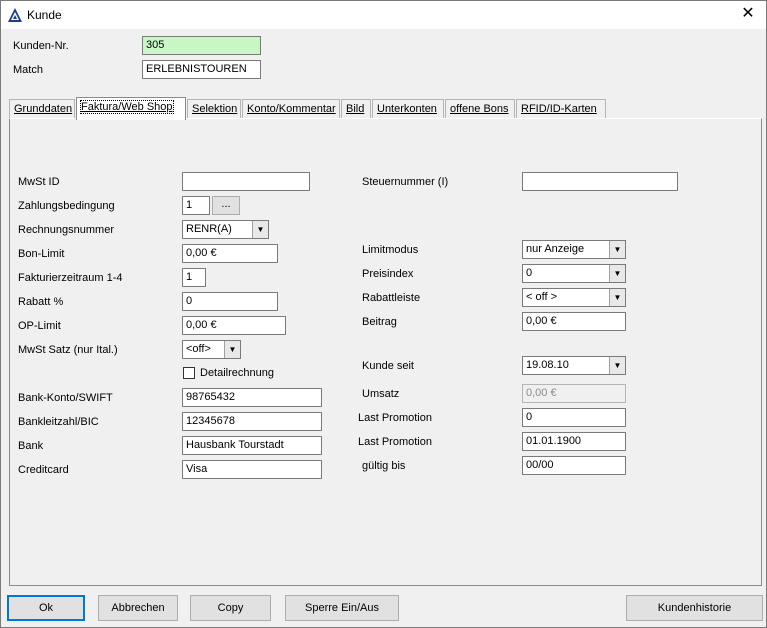 This screenshot has height=628, width=767. What do you see at coordinates (574, 297) in the screenshot?
I see `rabattleiste-select: < off > ▼` at bounding box center [574, 297].